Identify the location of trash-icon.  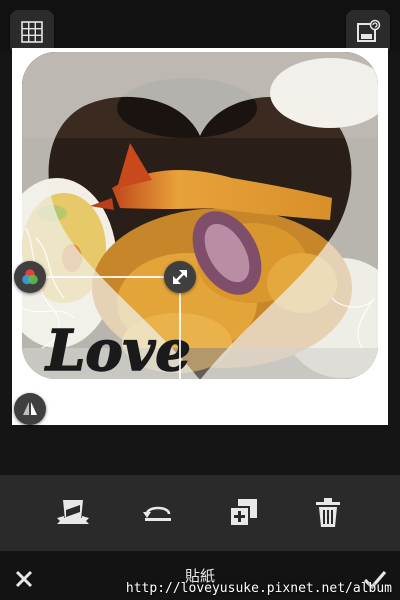
(327, 512).